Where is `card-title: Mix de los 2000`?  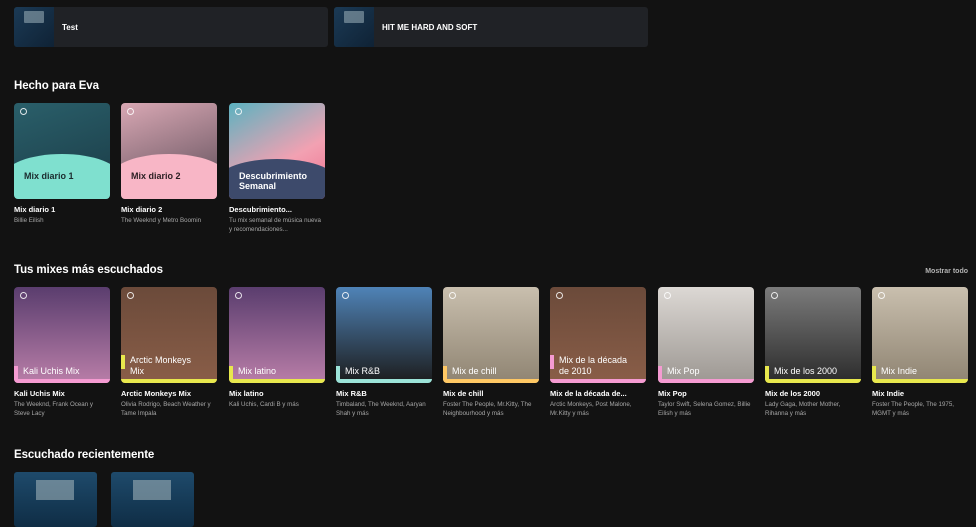
card-title: Mix de los 2000 is located at coordinates (813, 393).